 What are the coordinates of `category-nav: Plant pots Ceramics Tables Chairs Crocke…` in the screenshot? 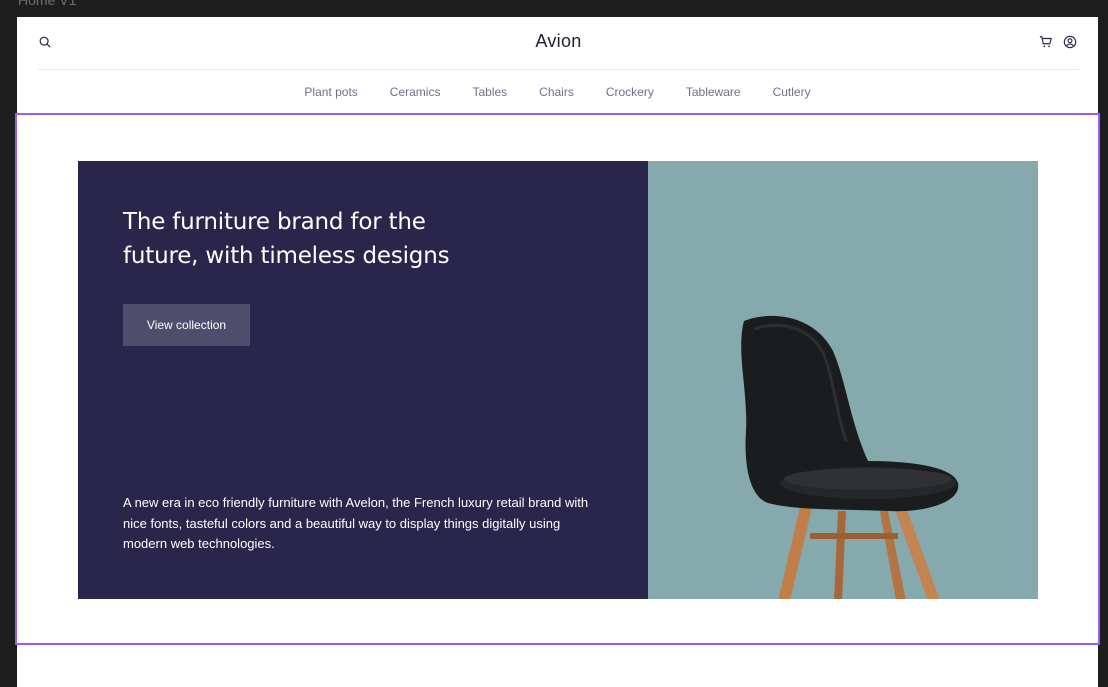 It's located at (557, 92).